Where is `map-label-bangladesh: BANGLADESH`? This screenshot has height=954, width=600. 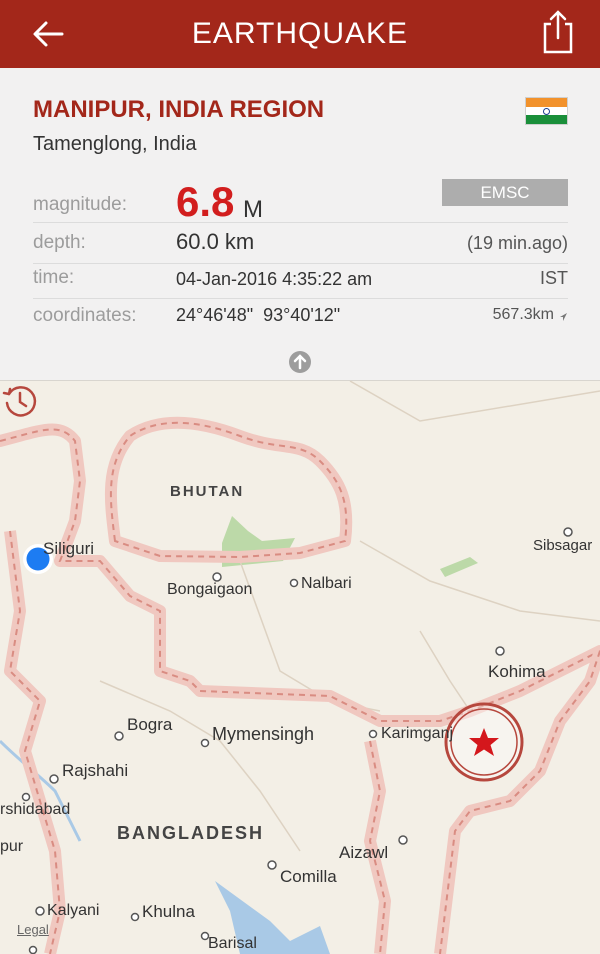 map-label-bangladesh: BANGLADESH is located at coordinates (191, 833).